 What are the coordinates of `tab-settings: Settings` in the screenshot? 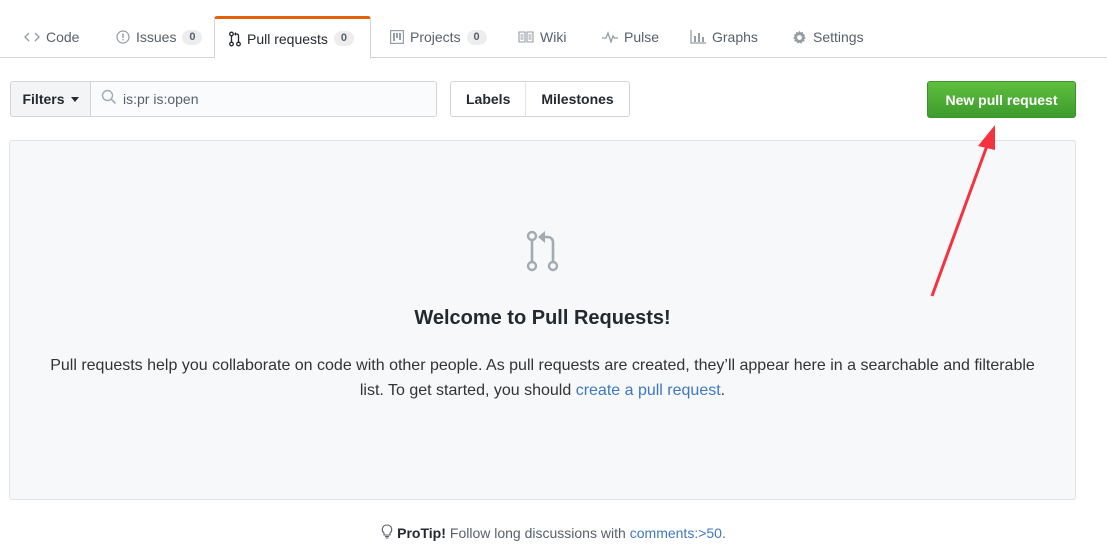 It's located at (828, 37).